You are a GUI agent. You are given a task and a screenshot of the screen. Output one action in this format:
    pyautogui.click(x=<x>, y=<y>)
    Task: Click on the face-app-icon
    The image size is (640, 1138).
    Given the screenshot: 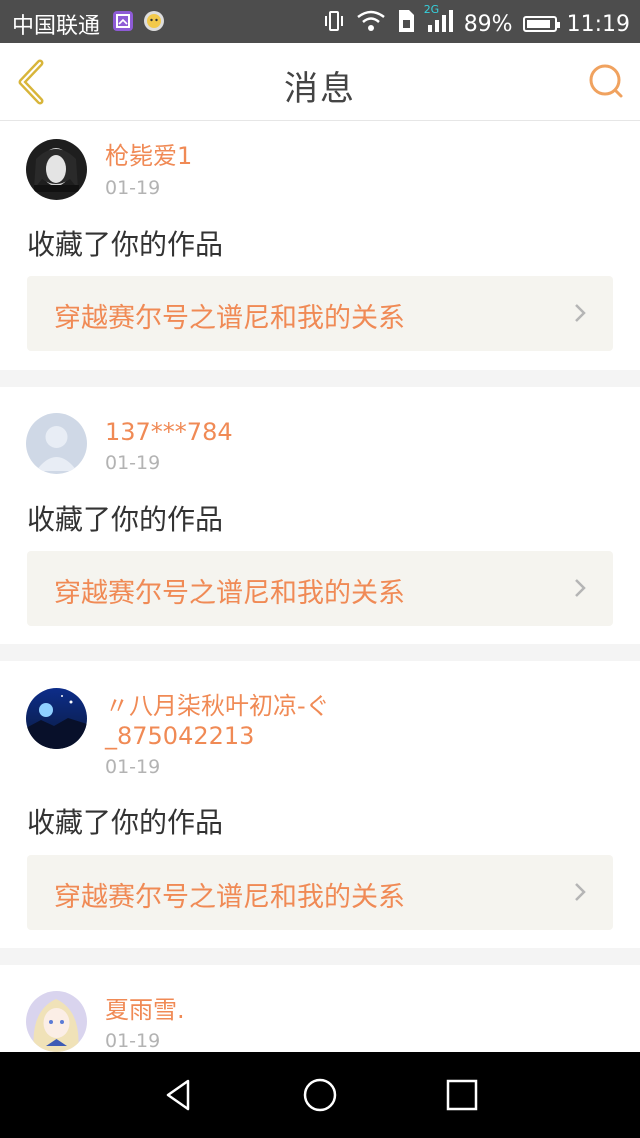 What is the action you would take?
    pyautogui.click(x=154, y=21)
    